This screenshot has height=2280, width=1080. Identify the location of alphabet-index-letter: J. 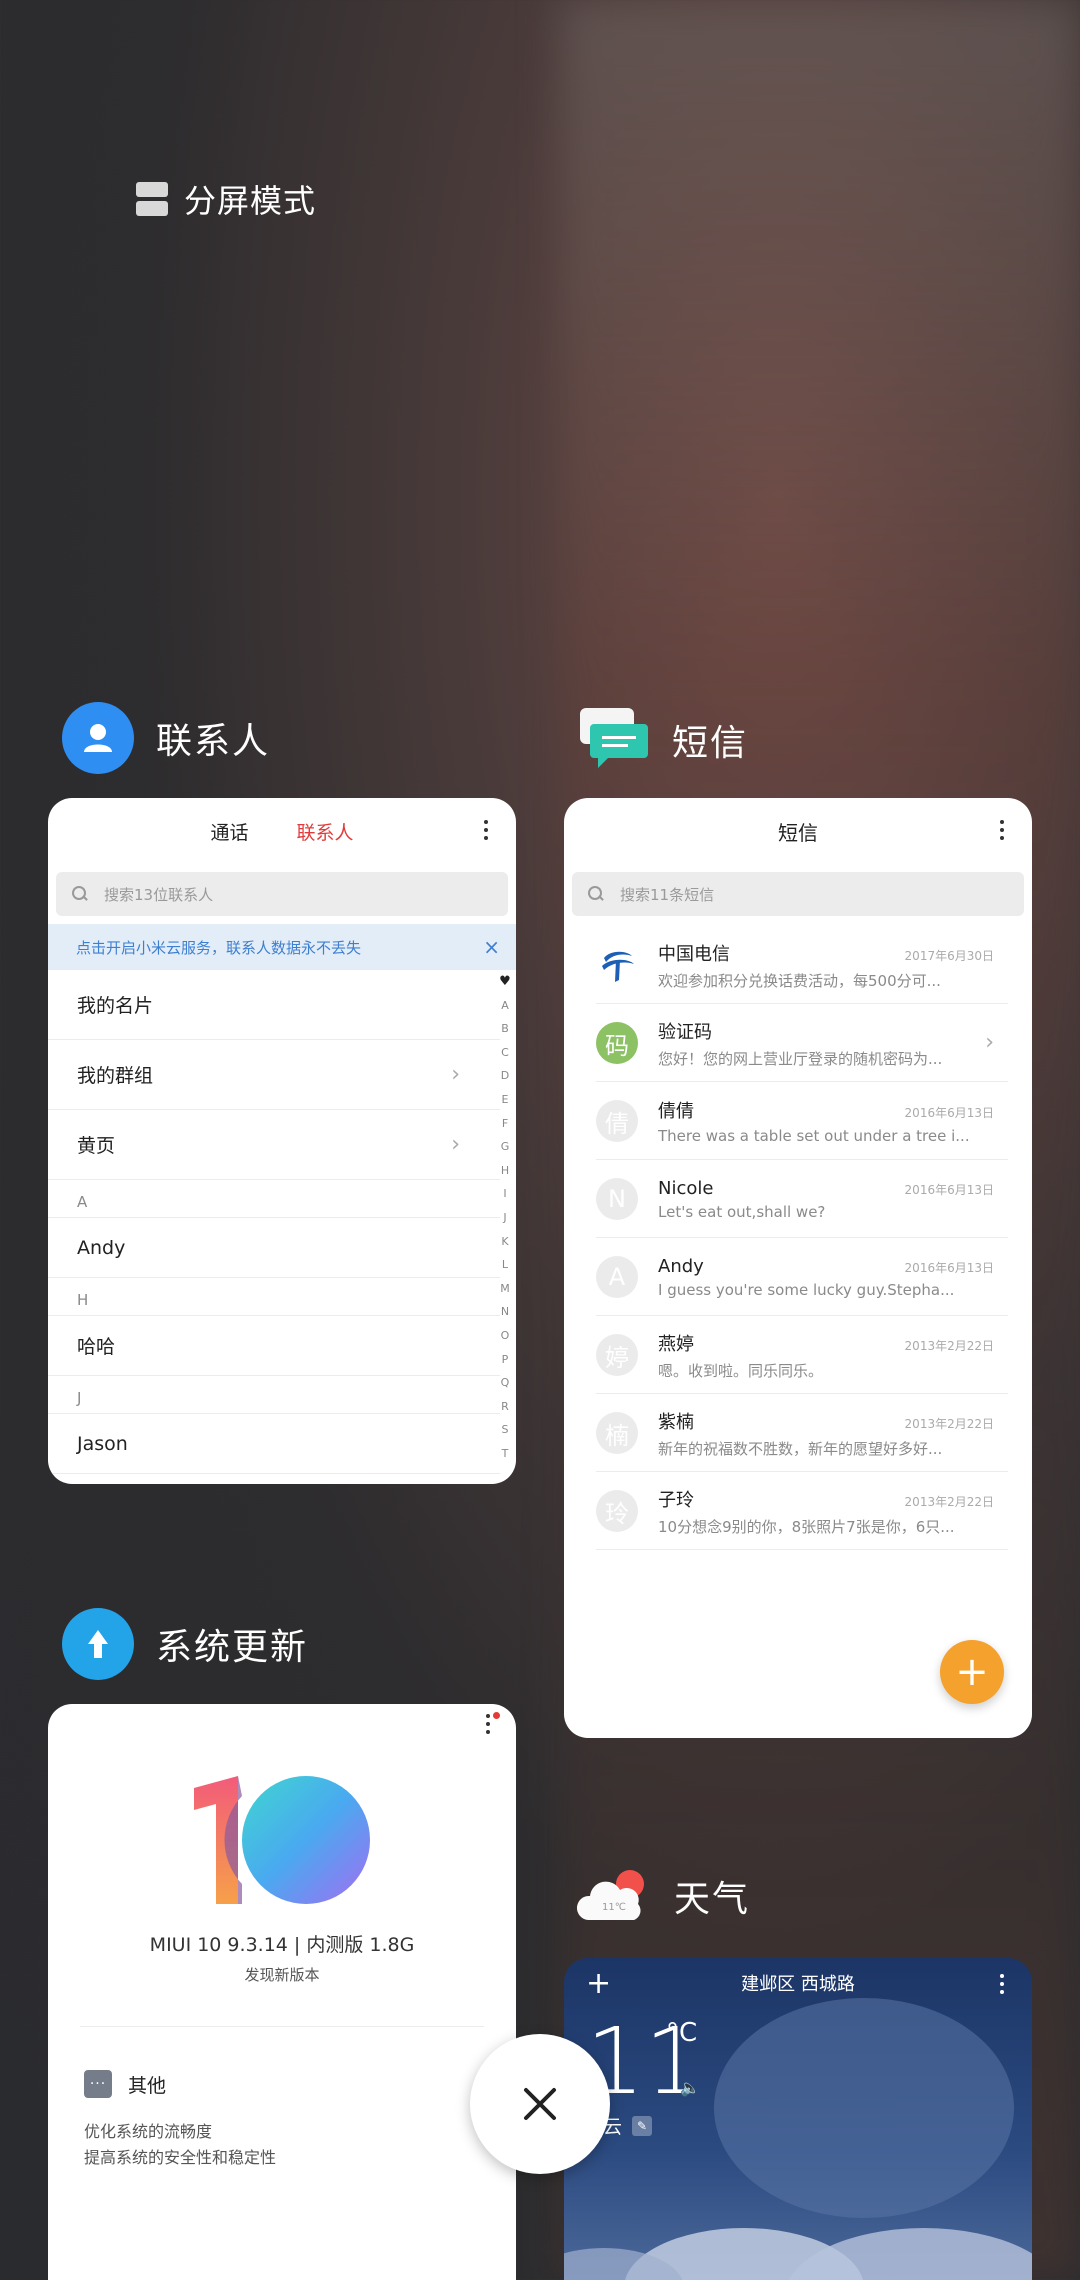
(504, 1218).